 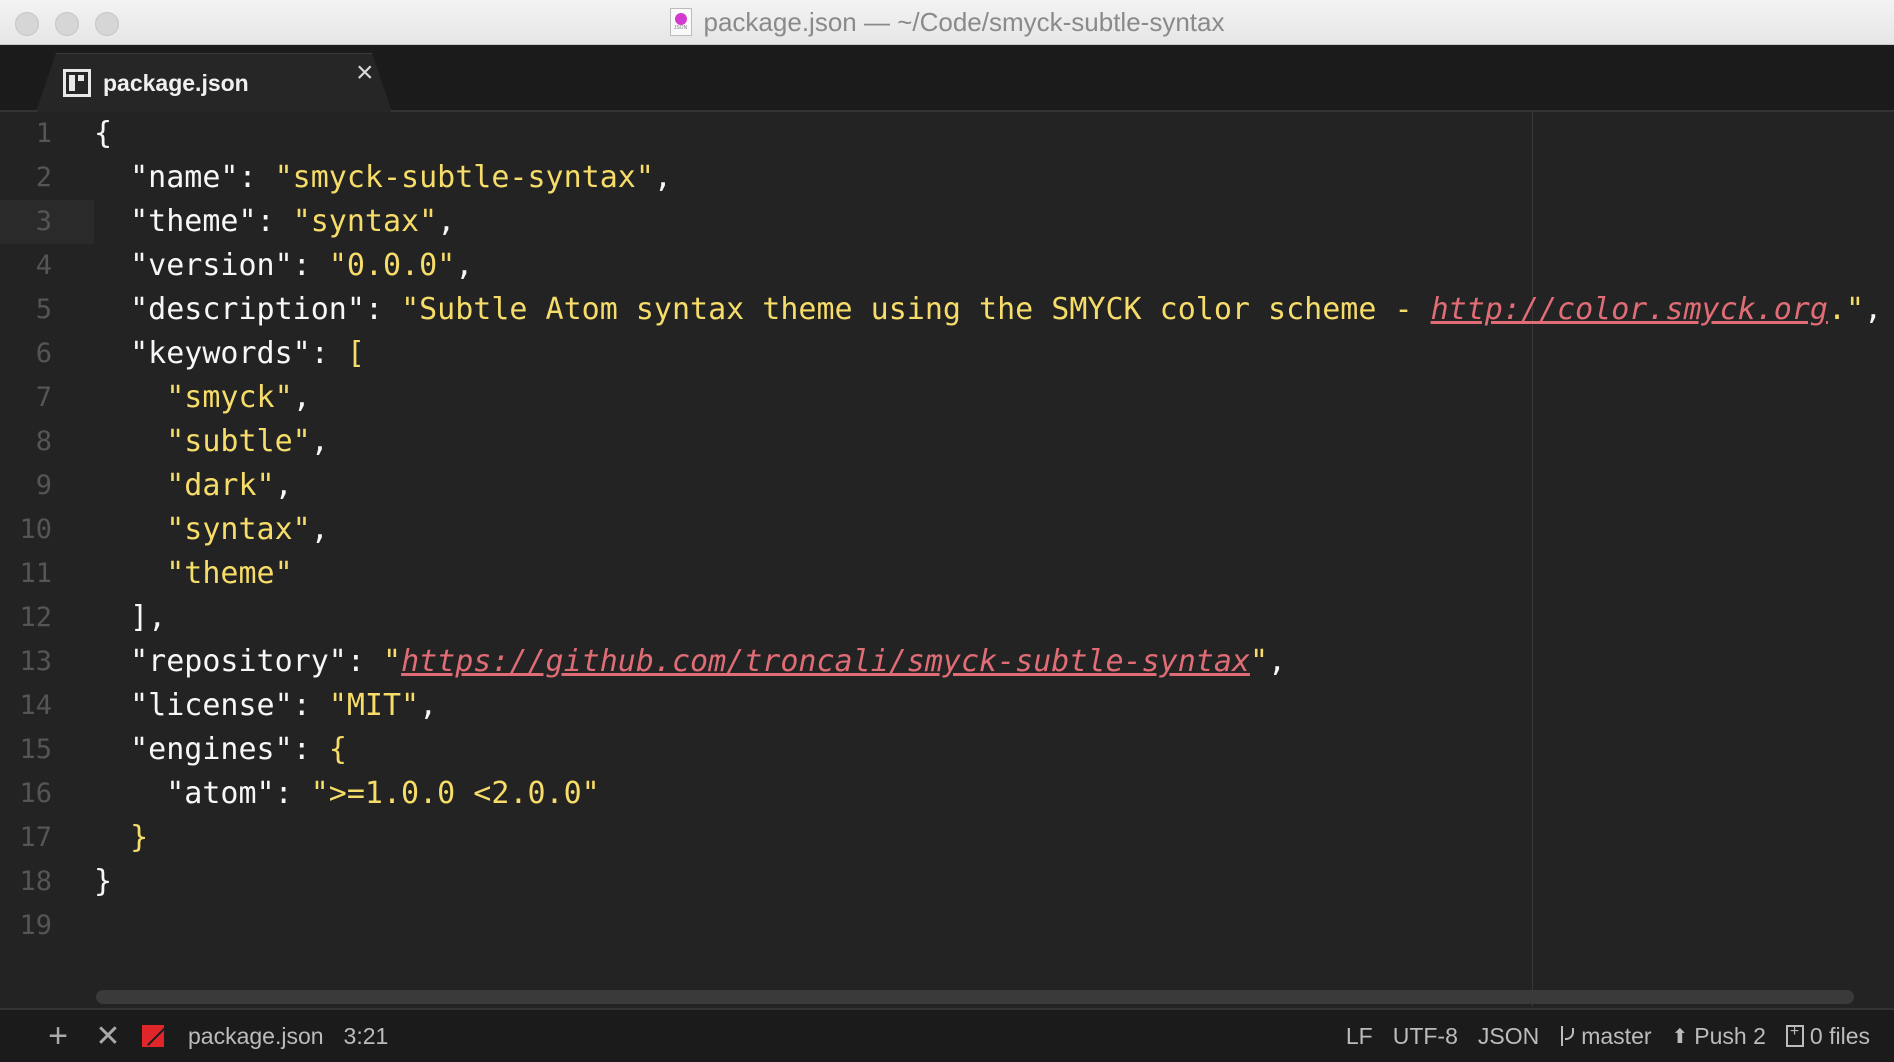 What do you see at coordinates (366, 1036) in the screenshot?
I see `cursor-position: 3:21` at bounding box center [366, 1036].